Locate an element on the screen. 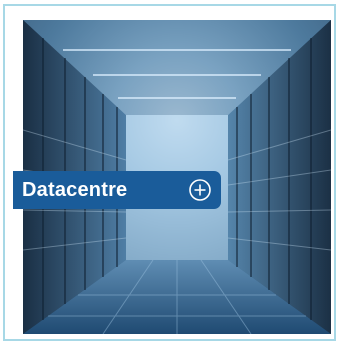 The height and width of the screenshot is (347, 343). datacentre-label: Datacentre is located at coordinates (75, 189).